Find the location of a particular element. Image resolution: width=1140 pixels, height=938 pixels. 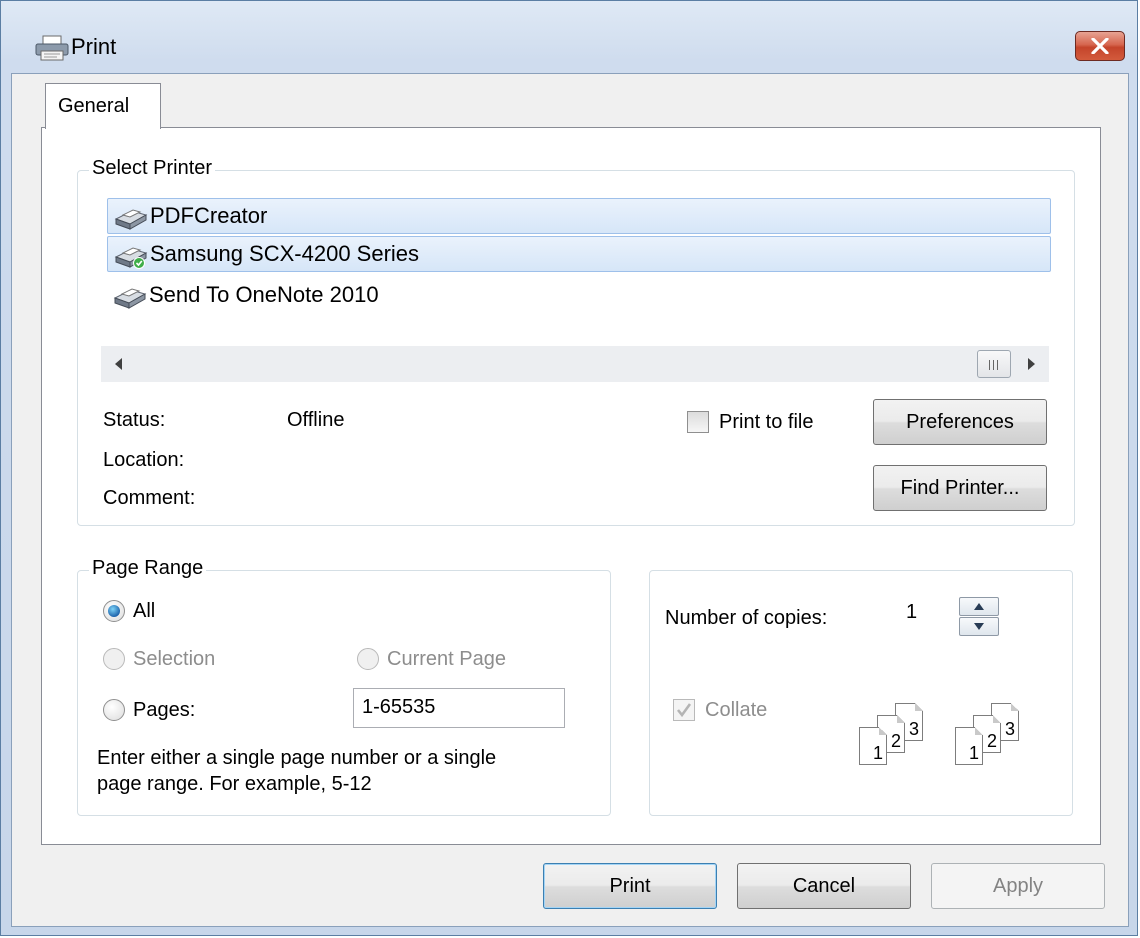

page-range-legend: Page Range is located at coordinates (148, 568).